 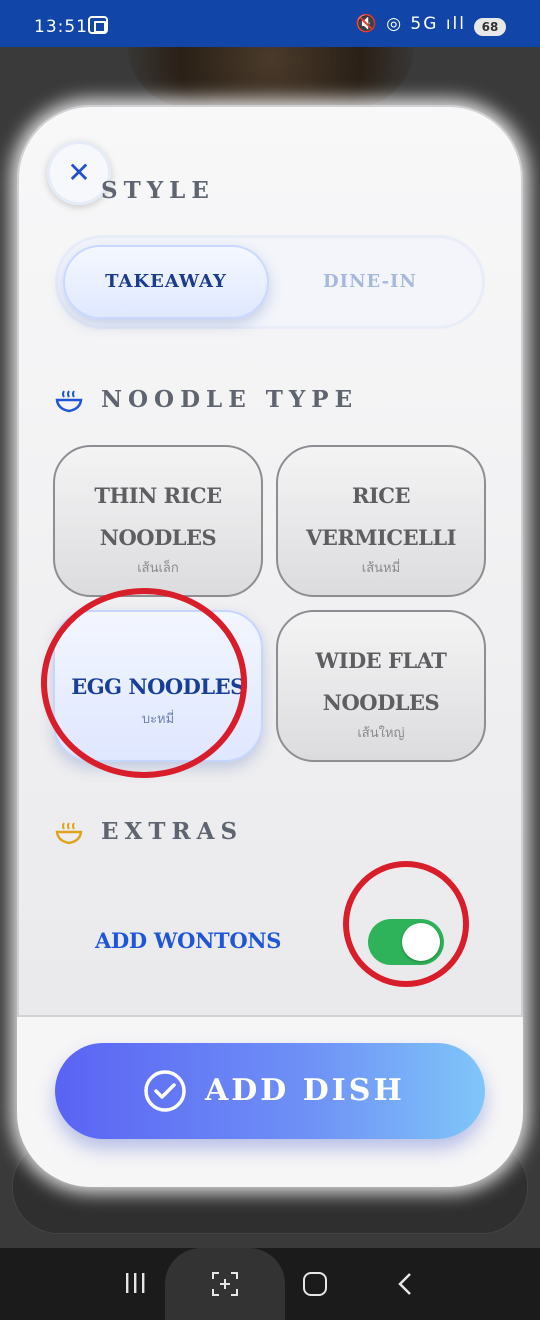 I want to click on noodle-option-wide-flat: WIDE FLAT NOODLES เส้นใหญ่, so click(x=381, y=686).